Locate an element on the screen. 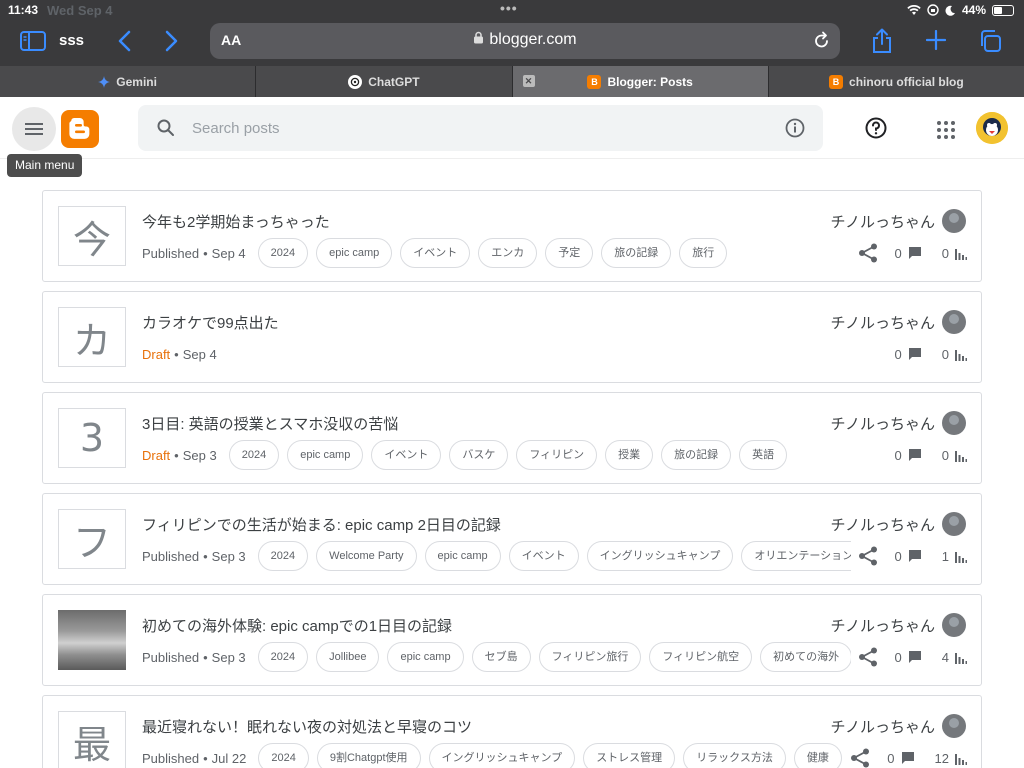 The height and width of the screenshot is (768, 1024). post-stats: 0 12 is located at coordinates (905, 755).